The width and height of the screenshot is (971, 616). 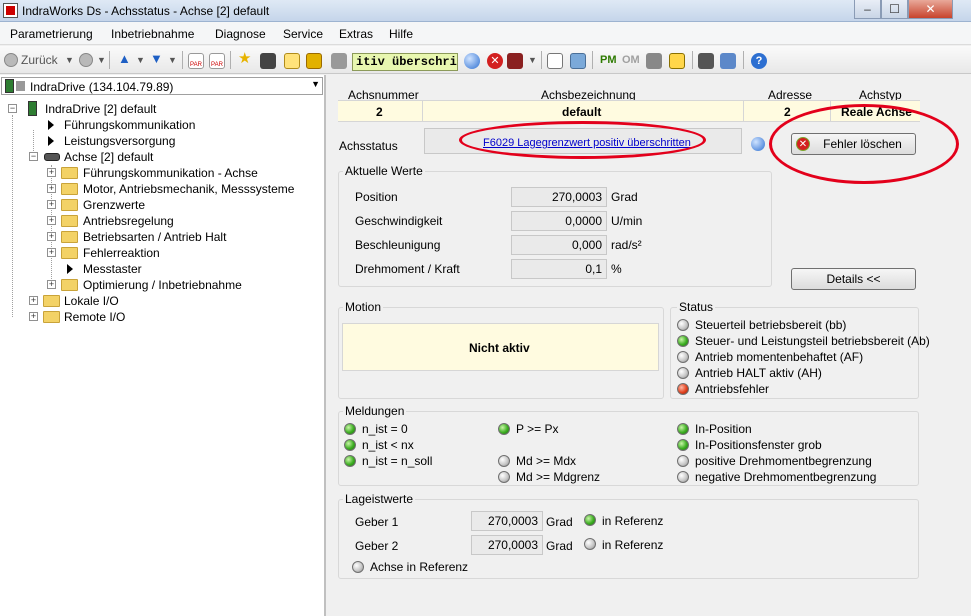 What do you see at coordinates (119, 141) in the screenshot?
I see `tree-item-leistungsversorgung: Leistungsversorgung` at bounding box center [119, 141].